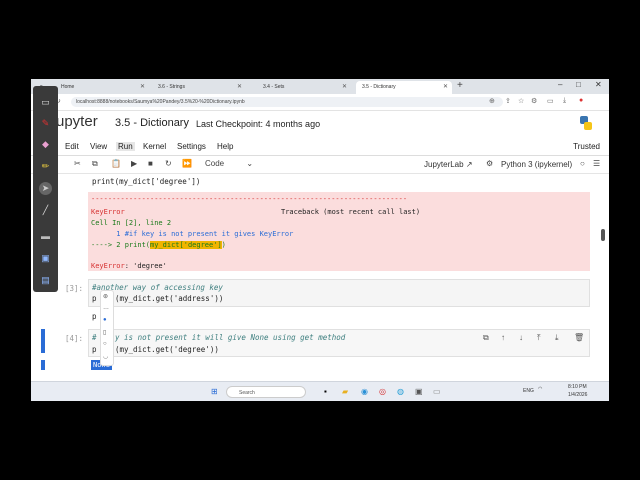 The height and width of the screenshot is (480, 640). What do you see at coordinates (534, 101) in the screenshot?
I see `extensions-icon: ⚙` at bounding box center [534, 101].